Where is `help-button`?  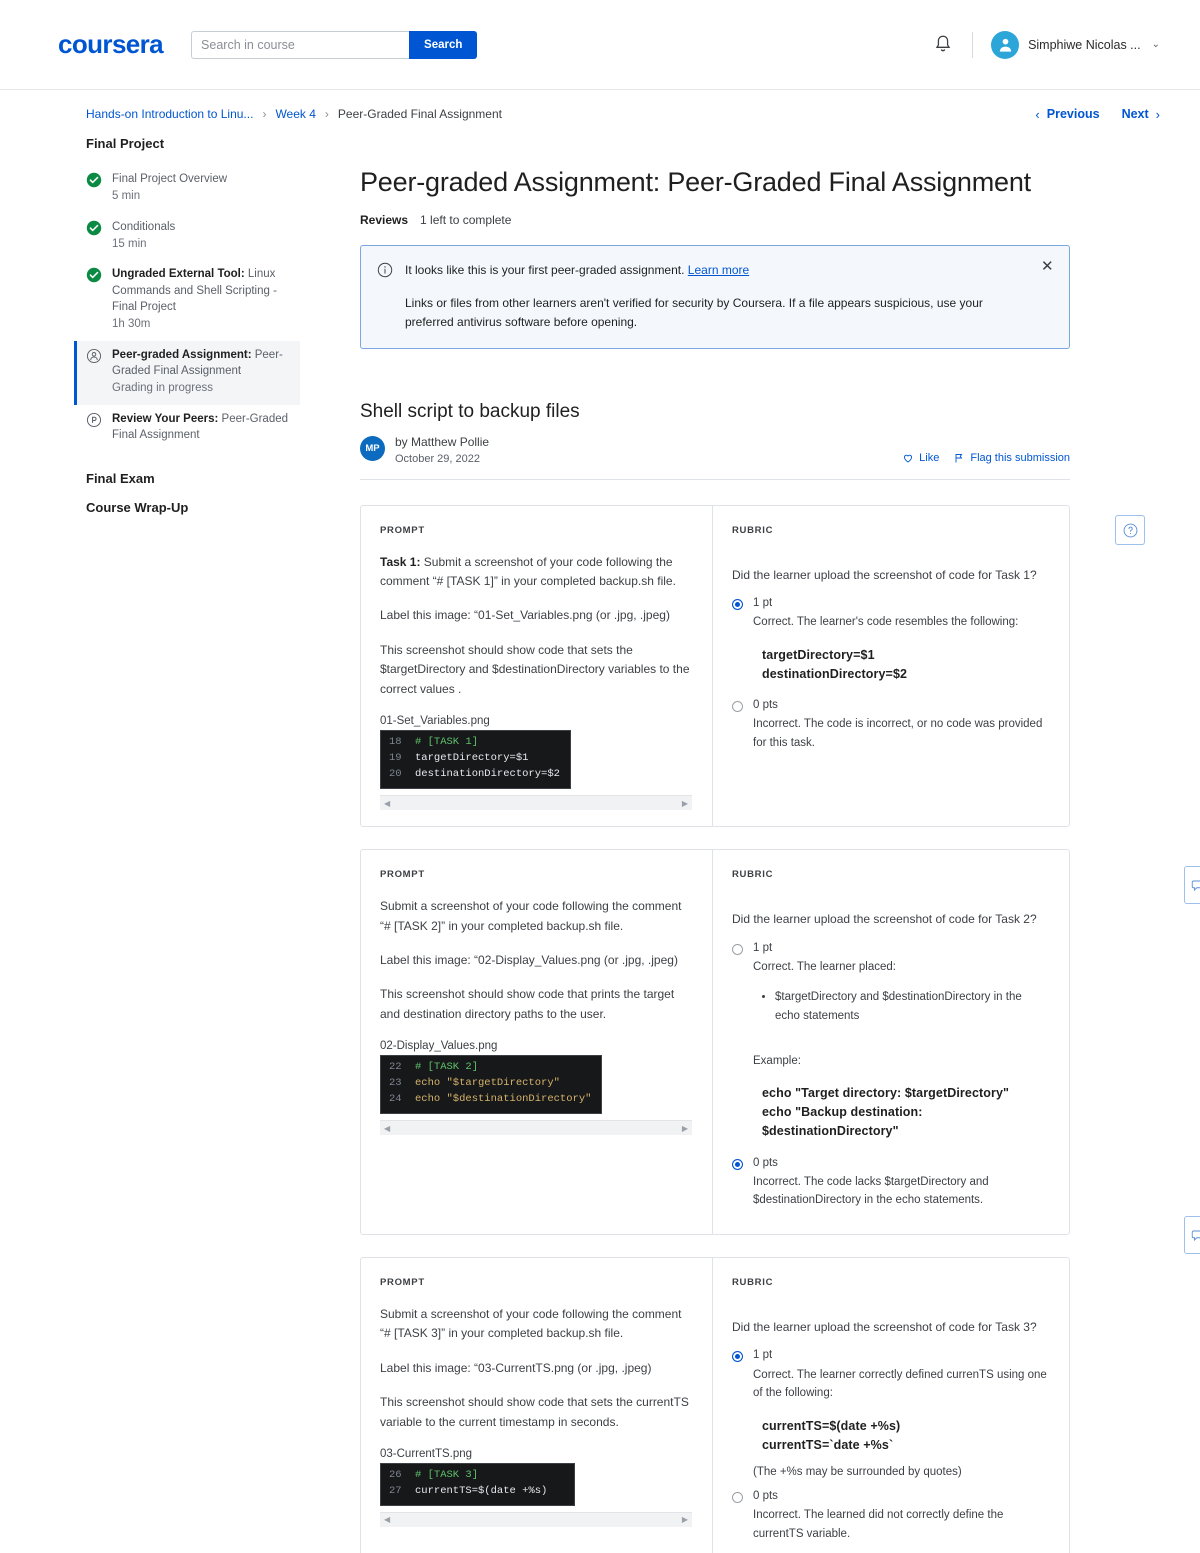
help-button is located at coordinates (1130, 530).